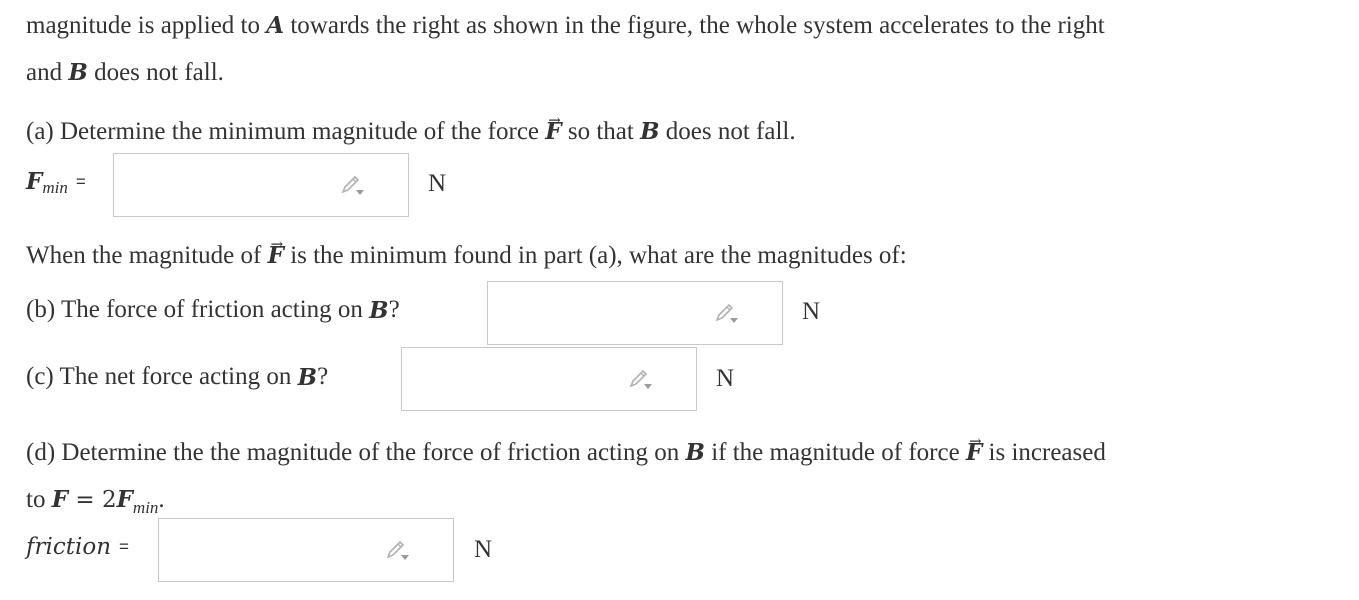 The height and width of the screenshot is (600, 1359). What do you see at coordinates (261, 185) in the screenshot?
I see `answer-input-a` at bounding box center [261, 185].